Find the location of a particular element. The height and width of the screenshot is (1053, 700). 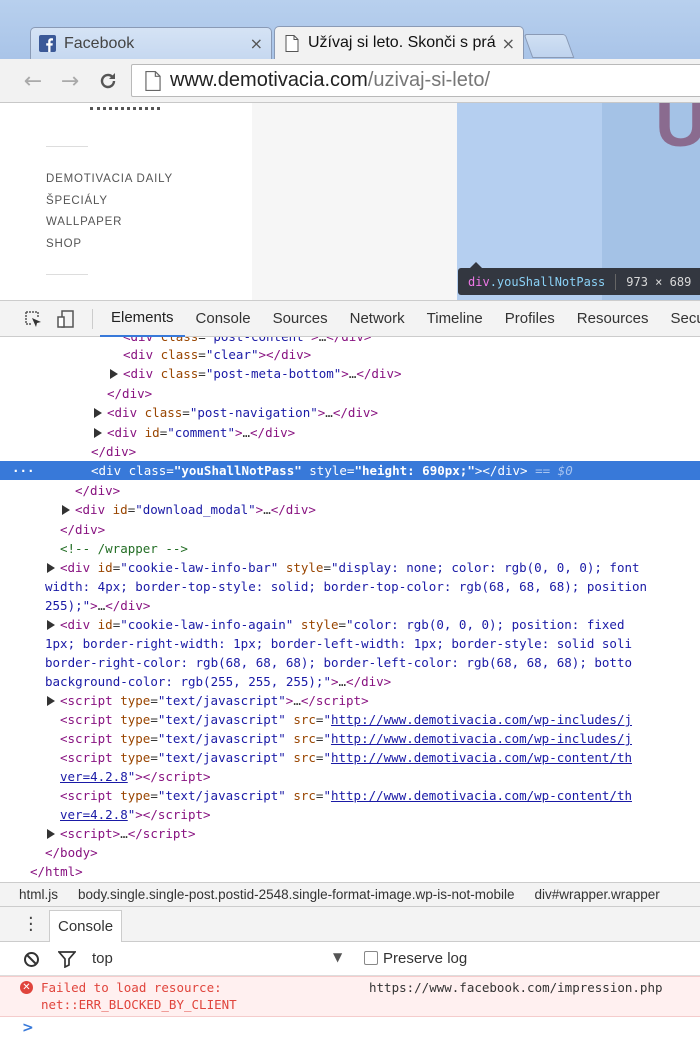

inspect-tooltip: div.youShallNotPass 973 × 689 is located at coordinates (579, 278).